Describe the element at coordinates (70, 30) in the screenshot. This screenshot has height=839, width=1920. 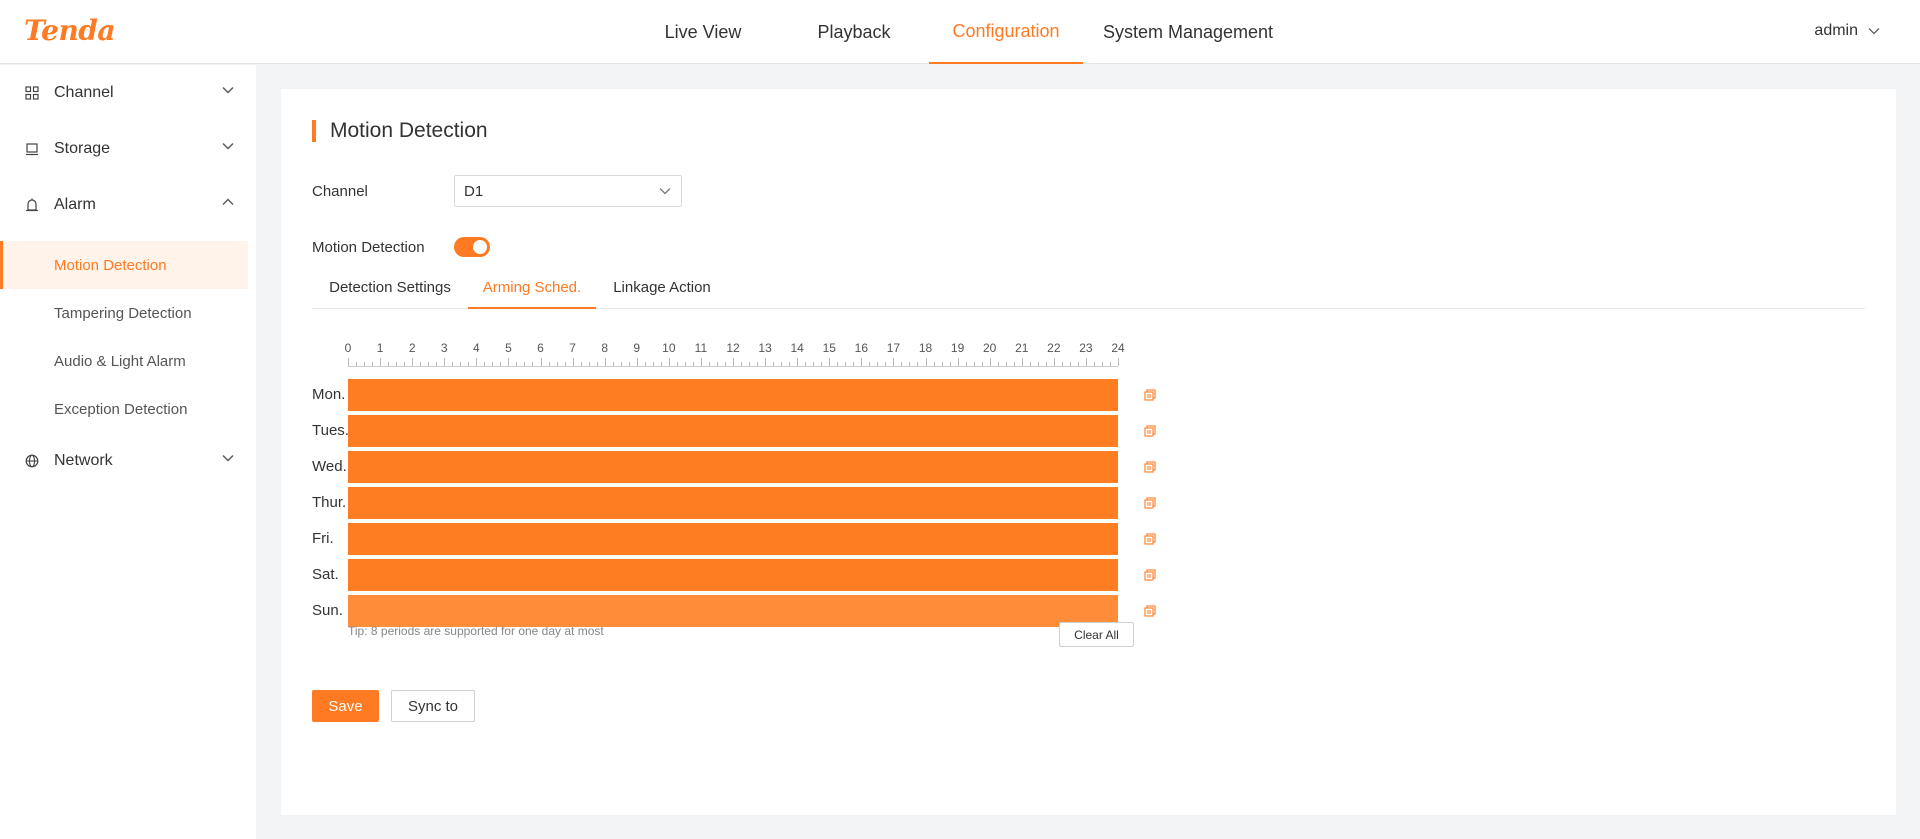
I see `brand-logo: Tenda` at that location.